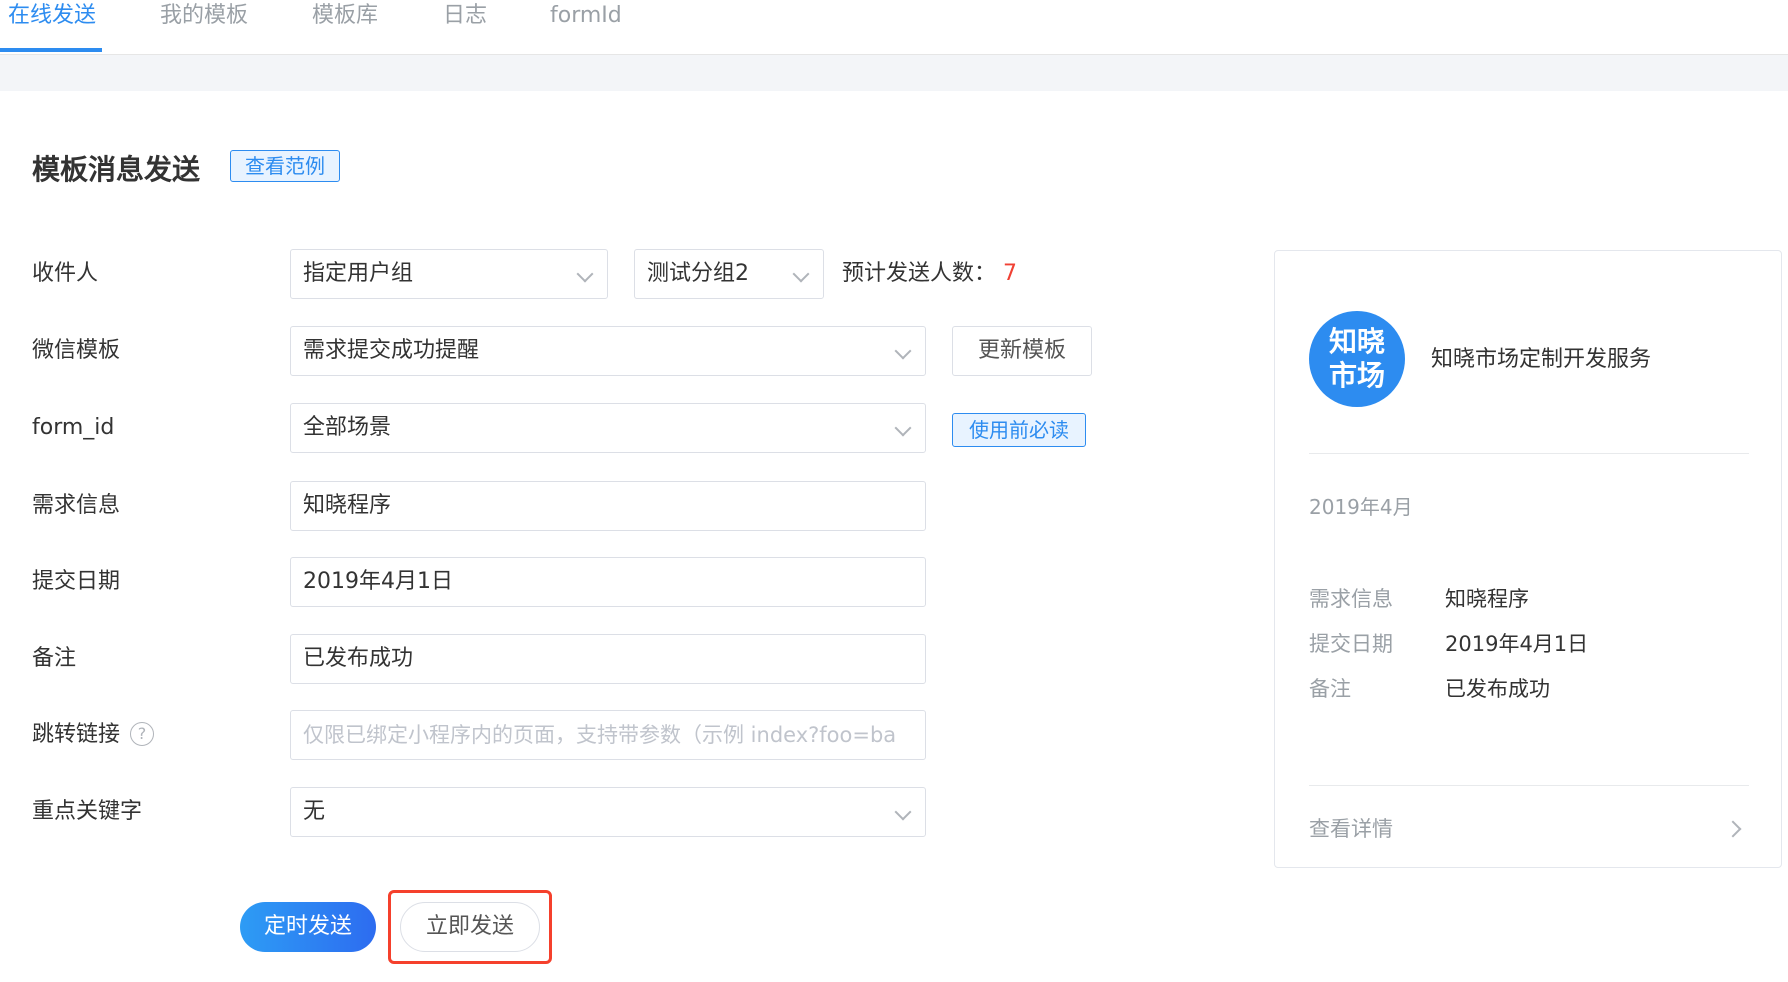 This screenshot has height=982, width=1788. I want to click on must-read-button: 使用前必读, so click(1019, 430).